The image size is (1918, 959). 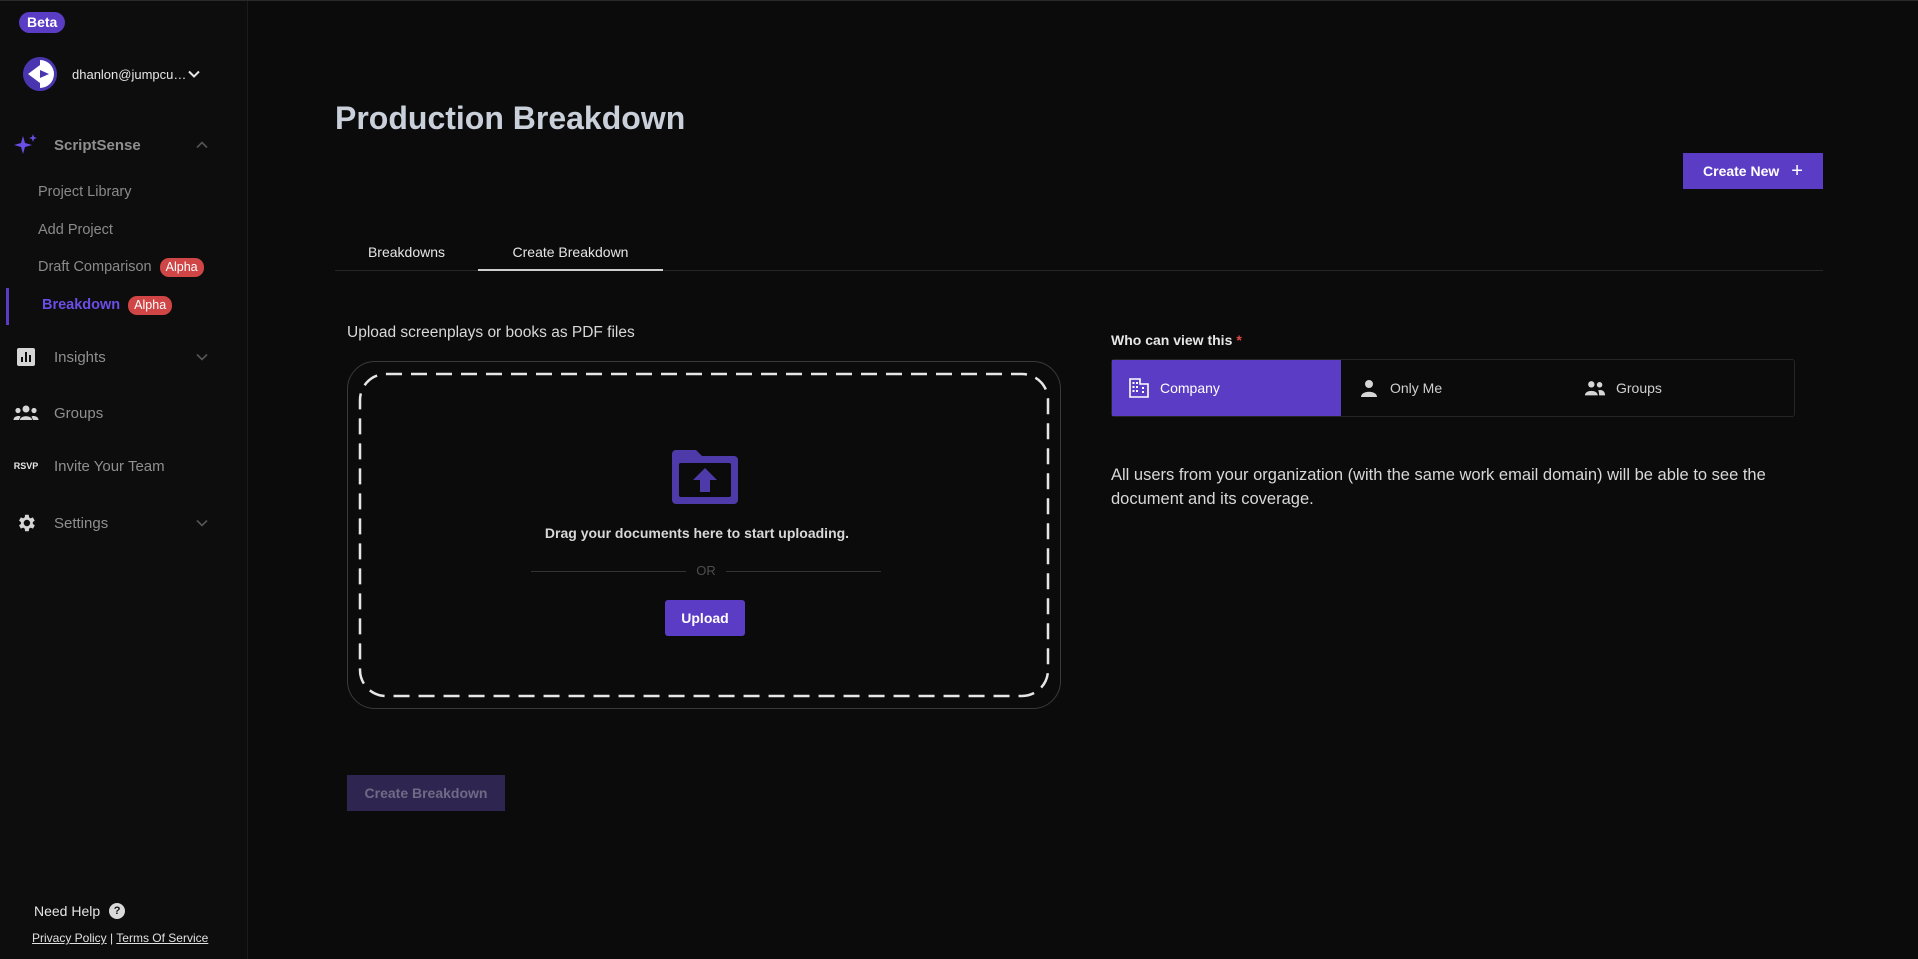 I want to click on nav-section-groups: Groups, so click(x=123, y=413).